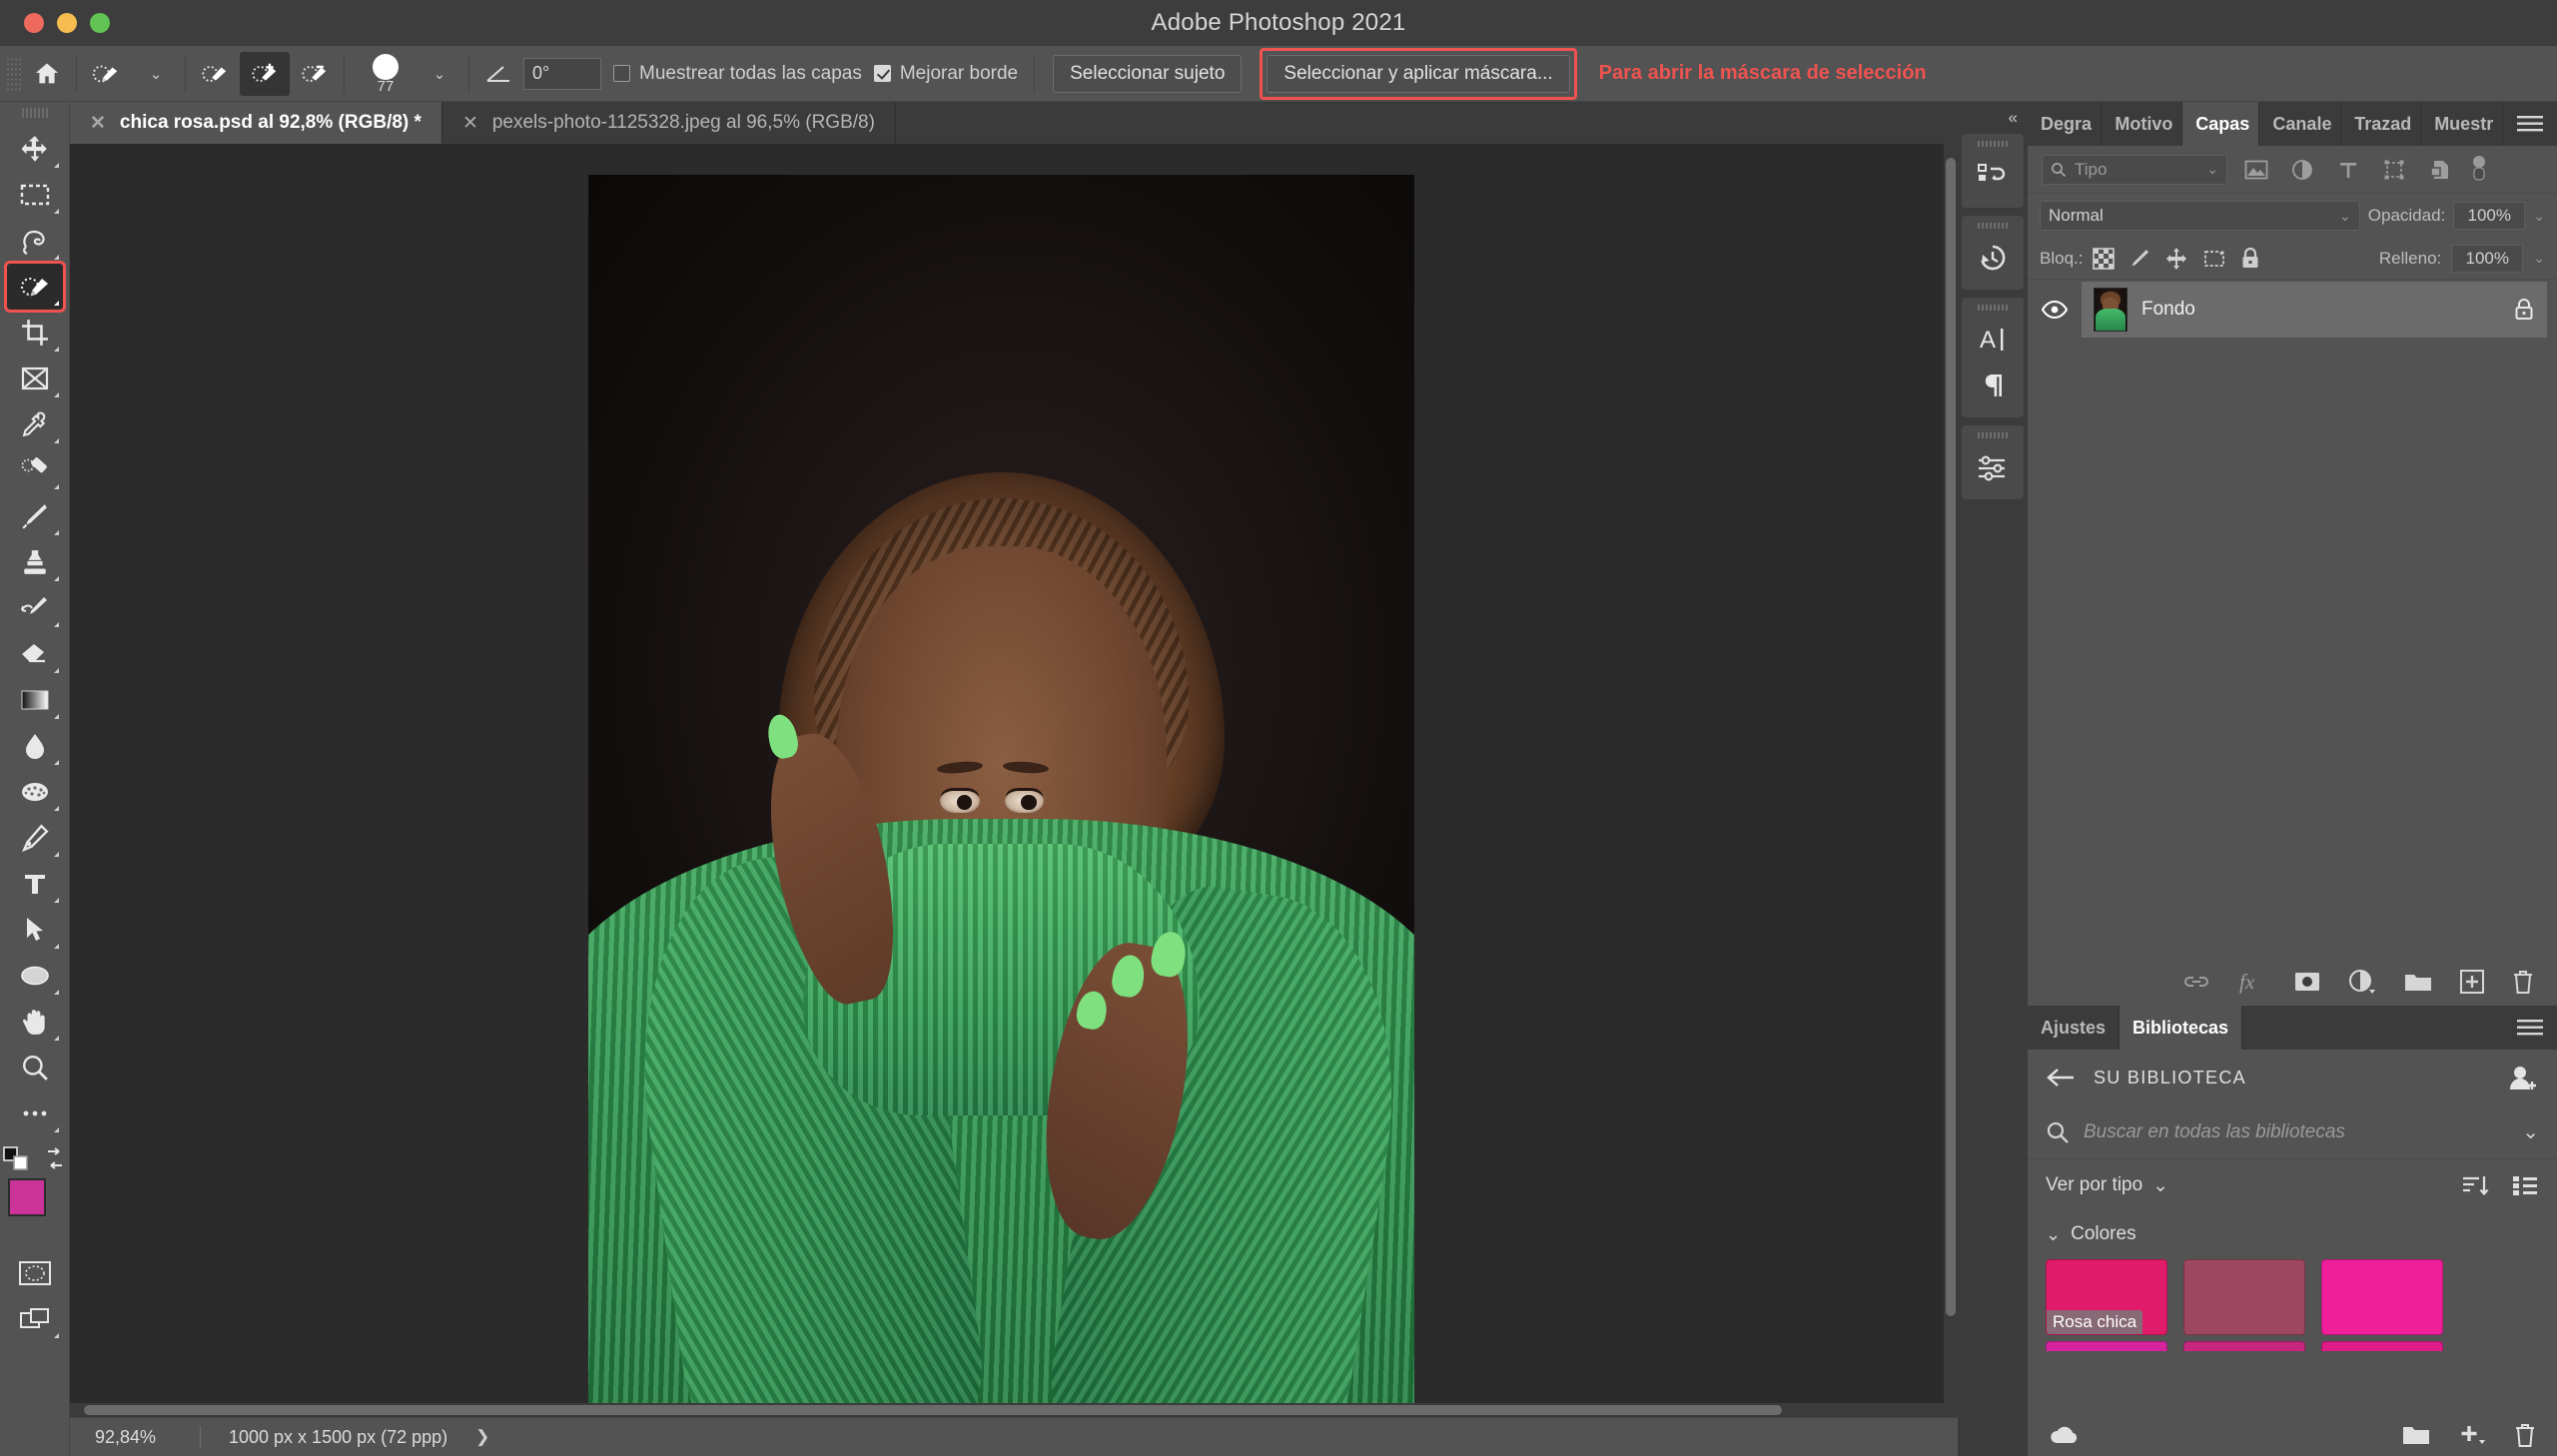 The width and height of the screenshot is (2557, 1456). Describe the element at coordinates (482, 1437) in the screenshot. I see `status-expand-arrow-icon: ❯` at that location.